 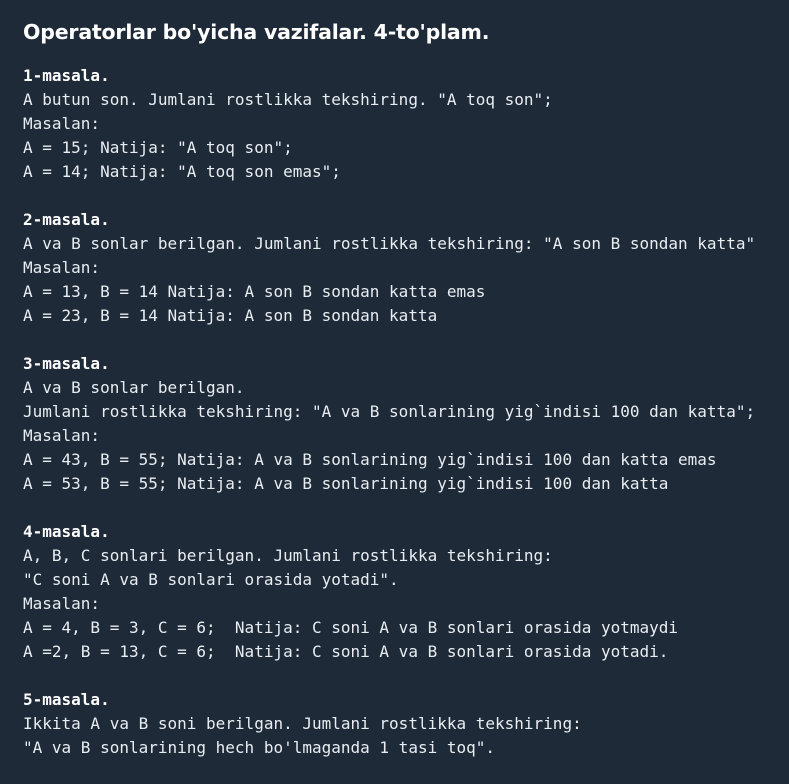 I want to click on example-line: A = 14; Natija: "A toq son emas";, so click(x=182, y=171).